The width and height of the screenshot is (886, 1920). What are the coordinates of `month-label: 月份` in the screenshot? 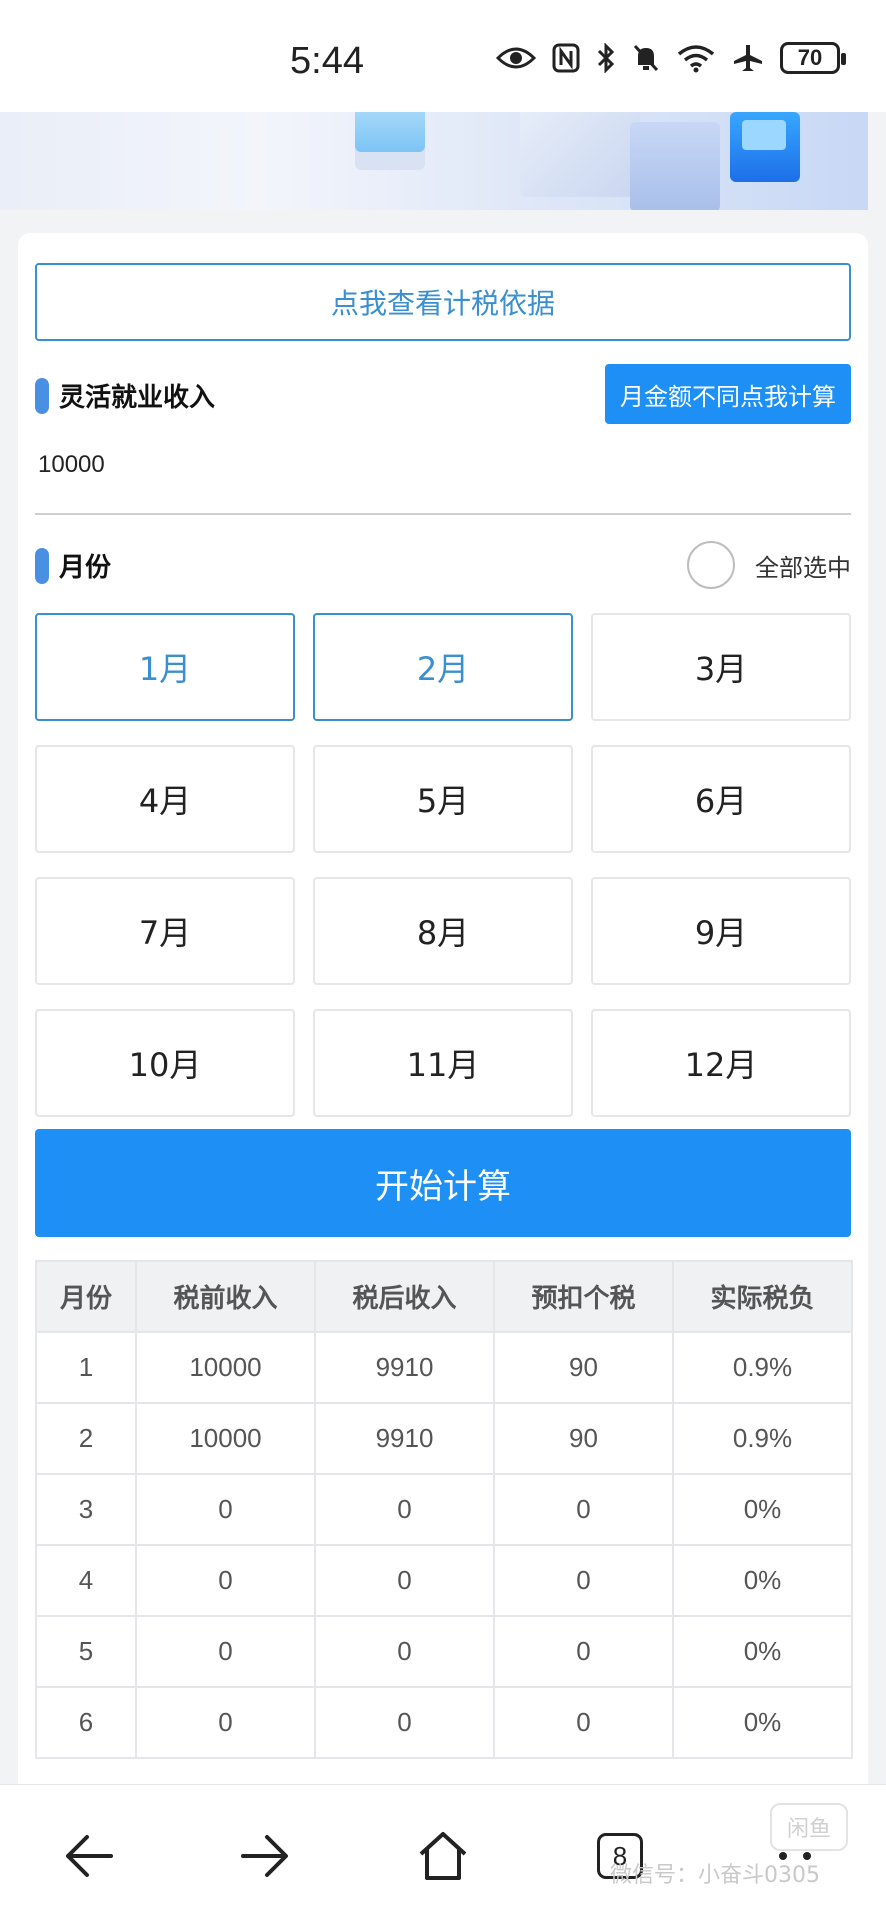 It's located at (85, 568).